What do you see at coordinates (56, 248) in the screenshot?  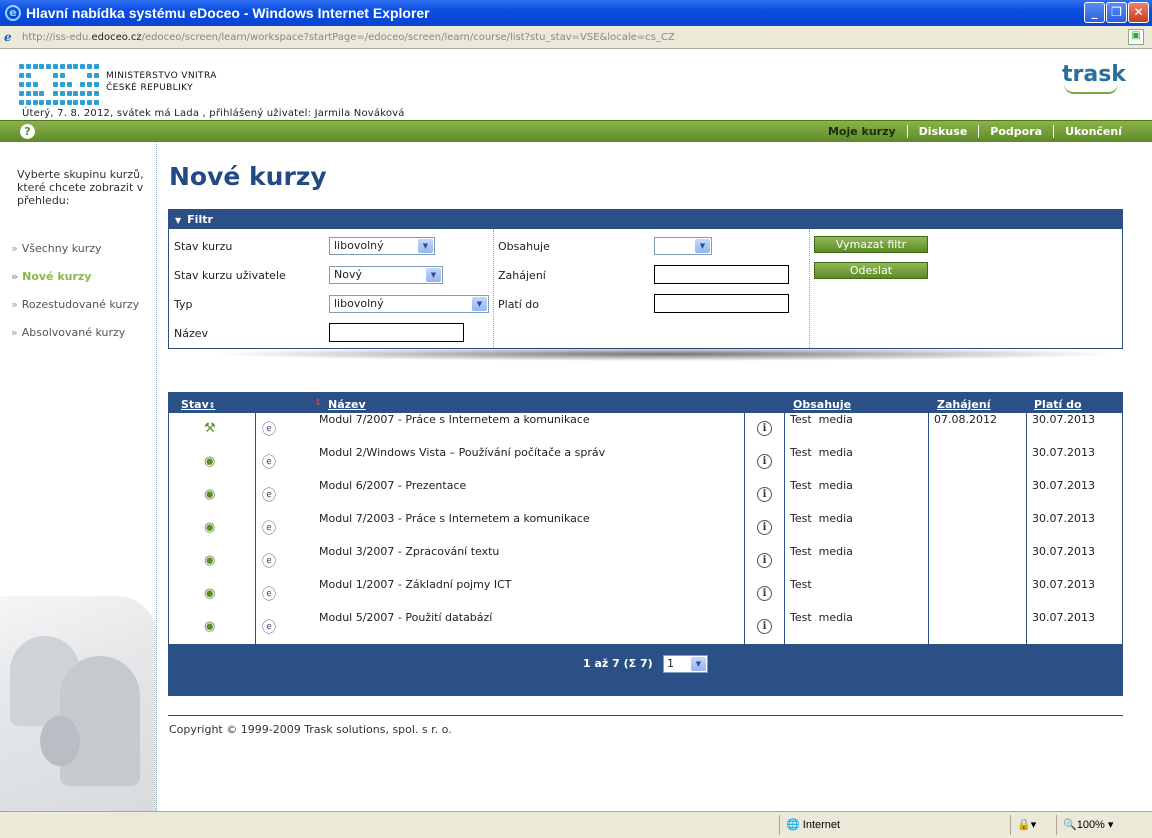 I see `sidebar-item-all-courses: » Všechny kurzy` at bounding box center [56, 248].